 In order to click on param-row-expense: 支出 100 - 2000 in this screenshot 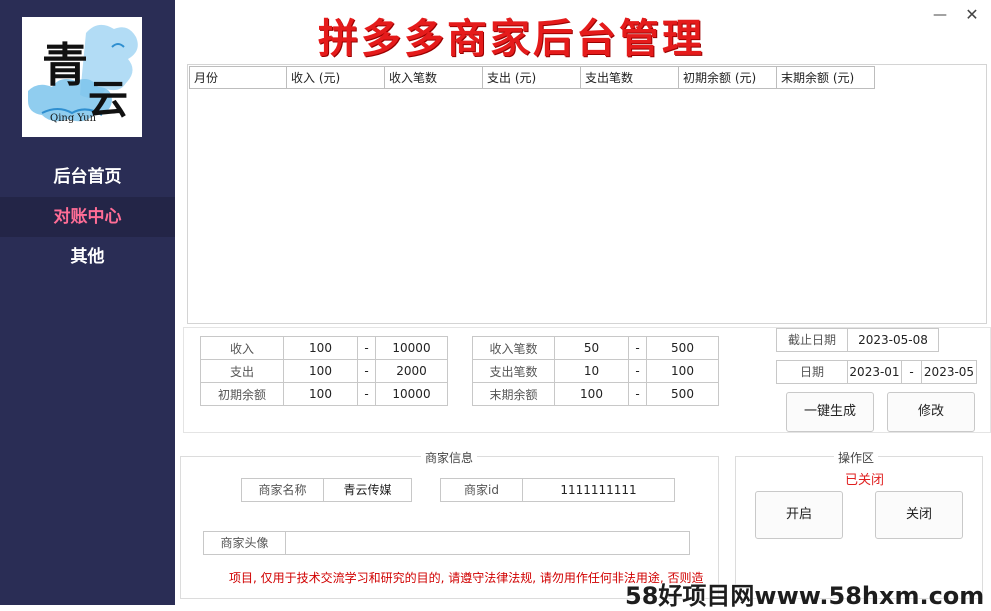, I will do `click(324, 371)`.